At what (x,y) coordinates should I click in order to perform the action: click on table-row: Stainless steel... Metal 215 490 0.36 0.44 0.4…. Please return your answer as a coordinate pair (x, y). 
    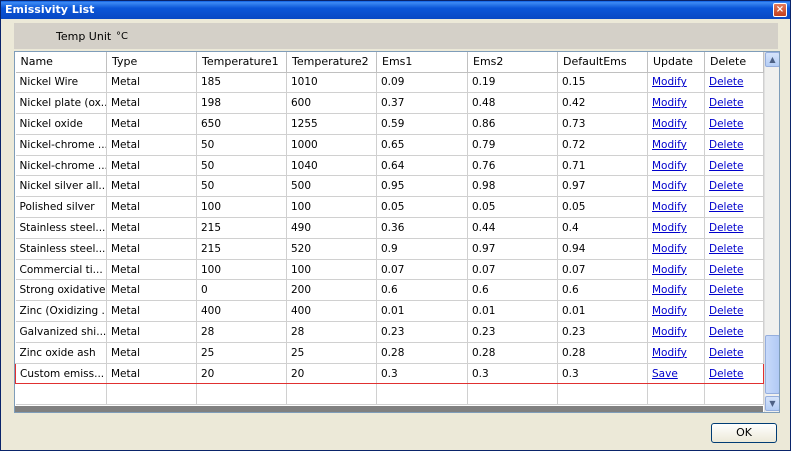
    Looking at the image, I should click on (389, 228).